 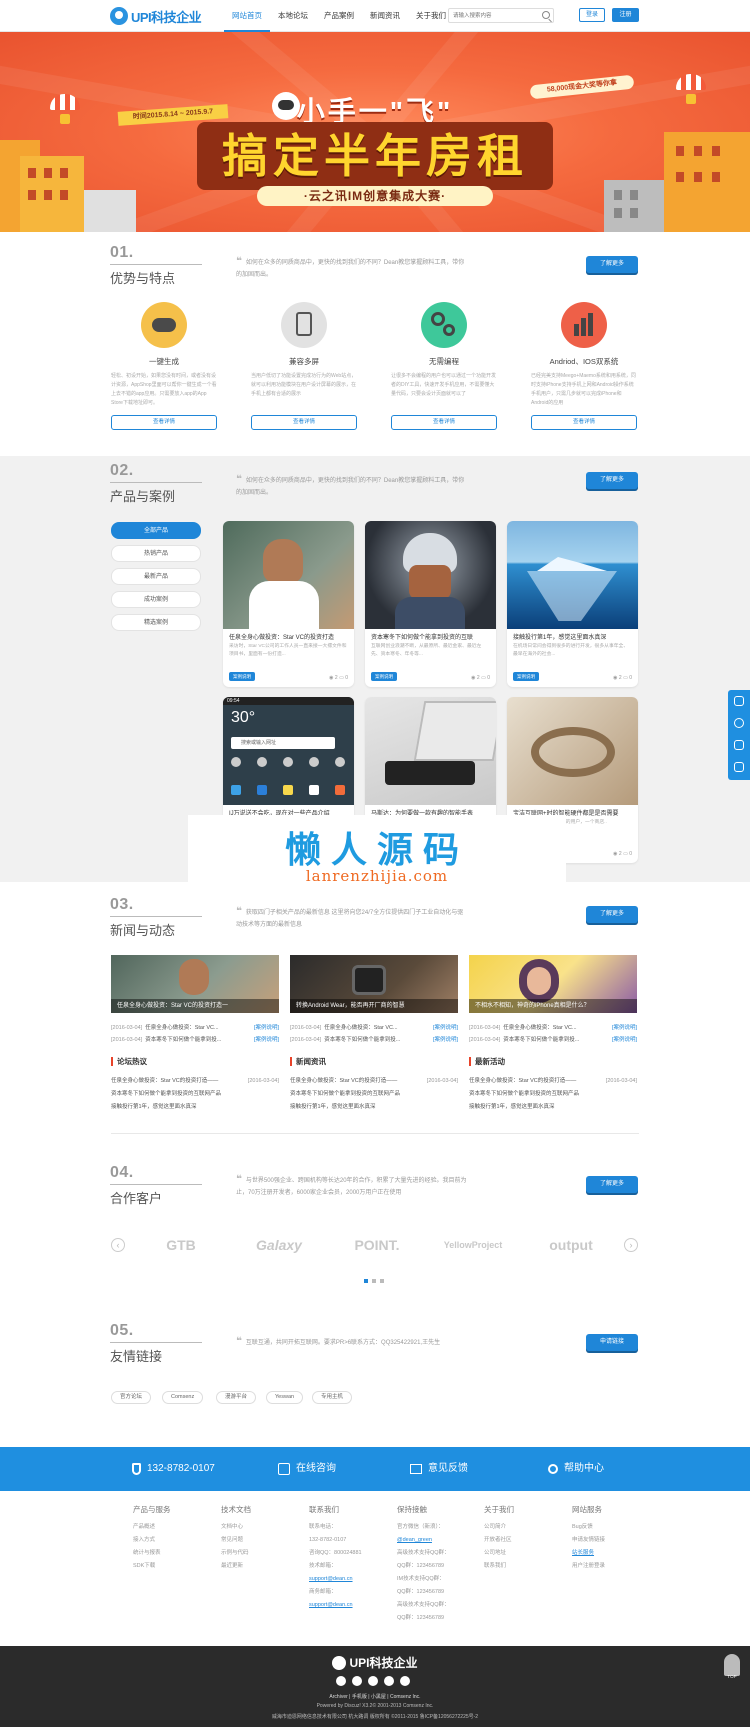 What do you see at coordinates (181, 1245) in the screenshot?
I see `partner-logo: GTB` at bounding box center [181, 1245].